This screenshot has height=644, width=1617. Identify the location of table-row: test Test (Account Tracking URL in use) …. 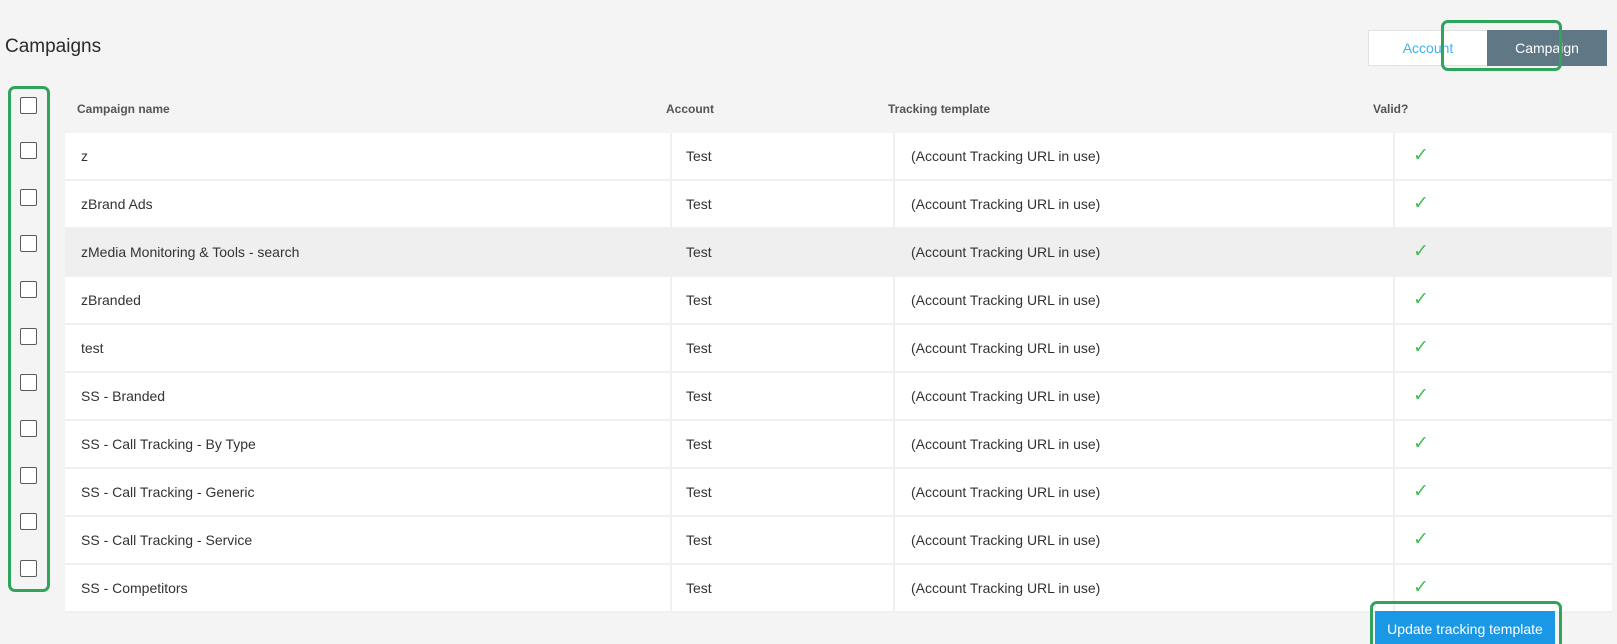
(838, 349).